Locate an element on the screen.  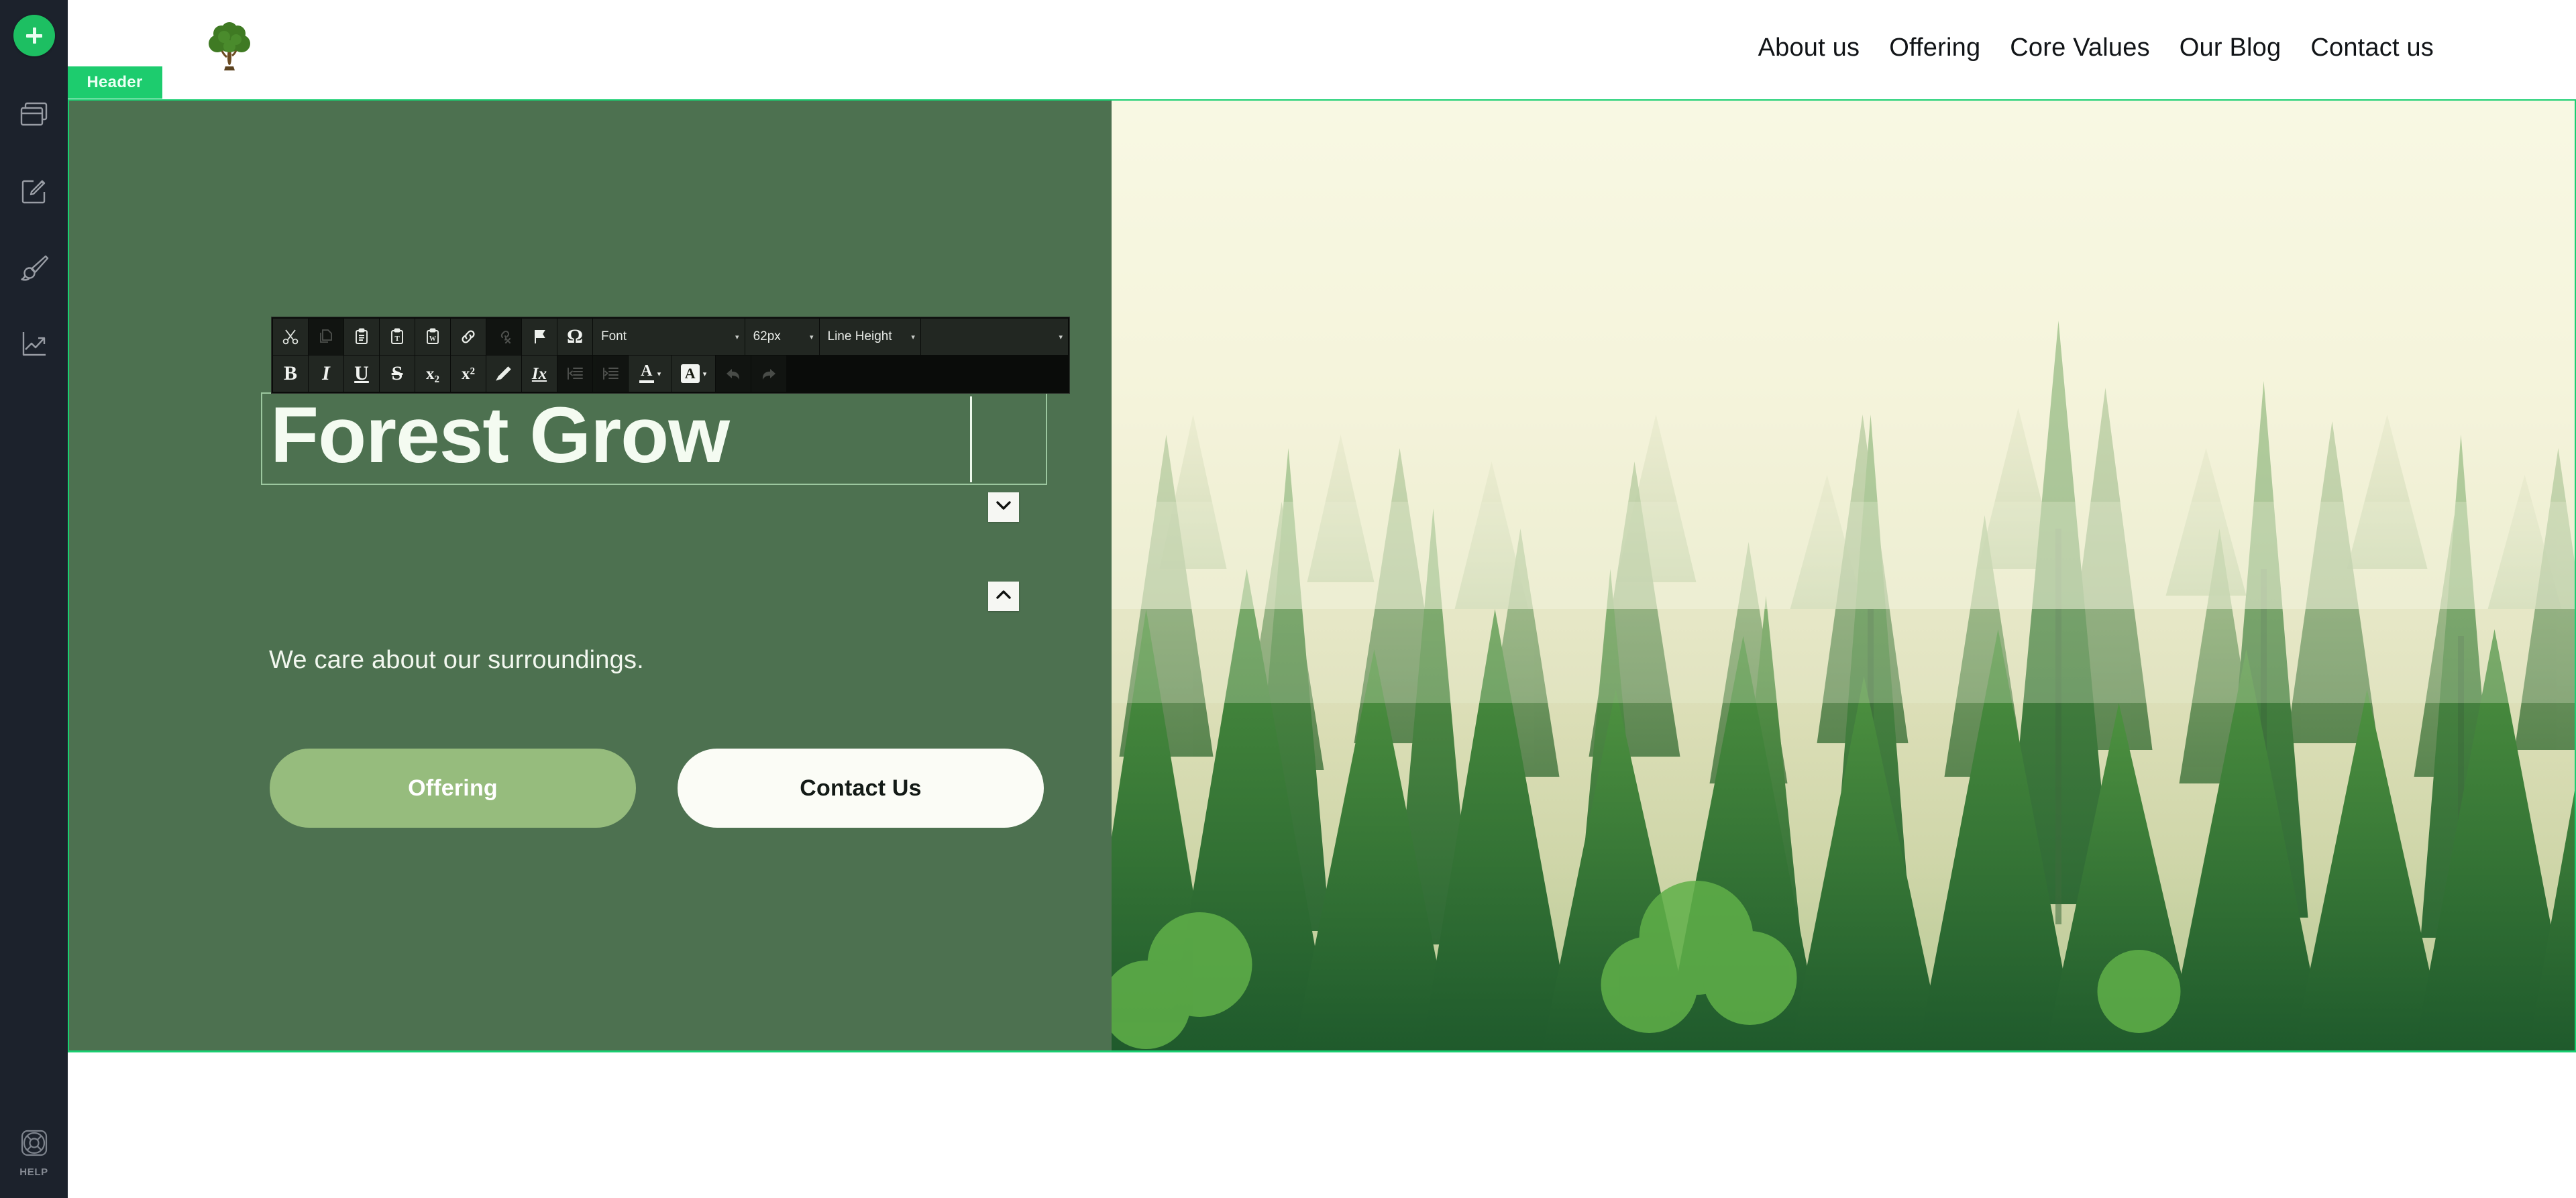
heading-edit-box: Forest Grow is located at coordinates (654, 438).